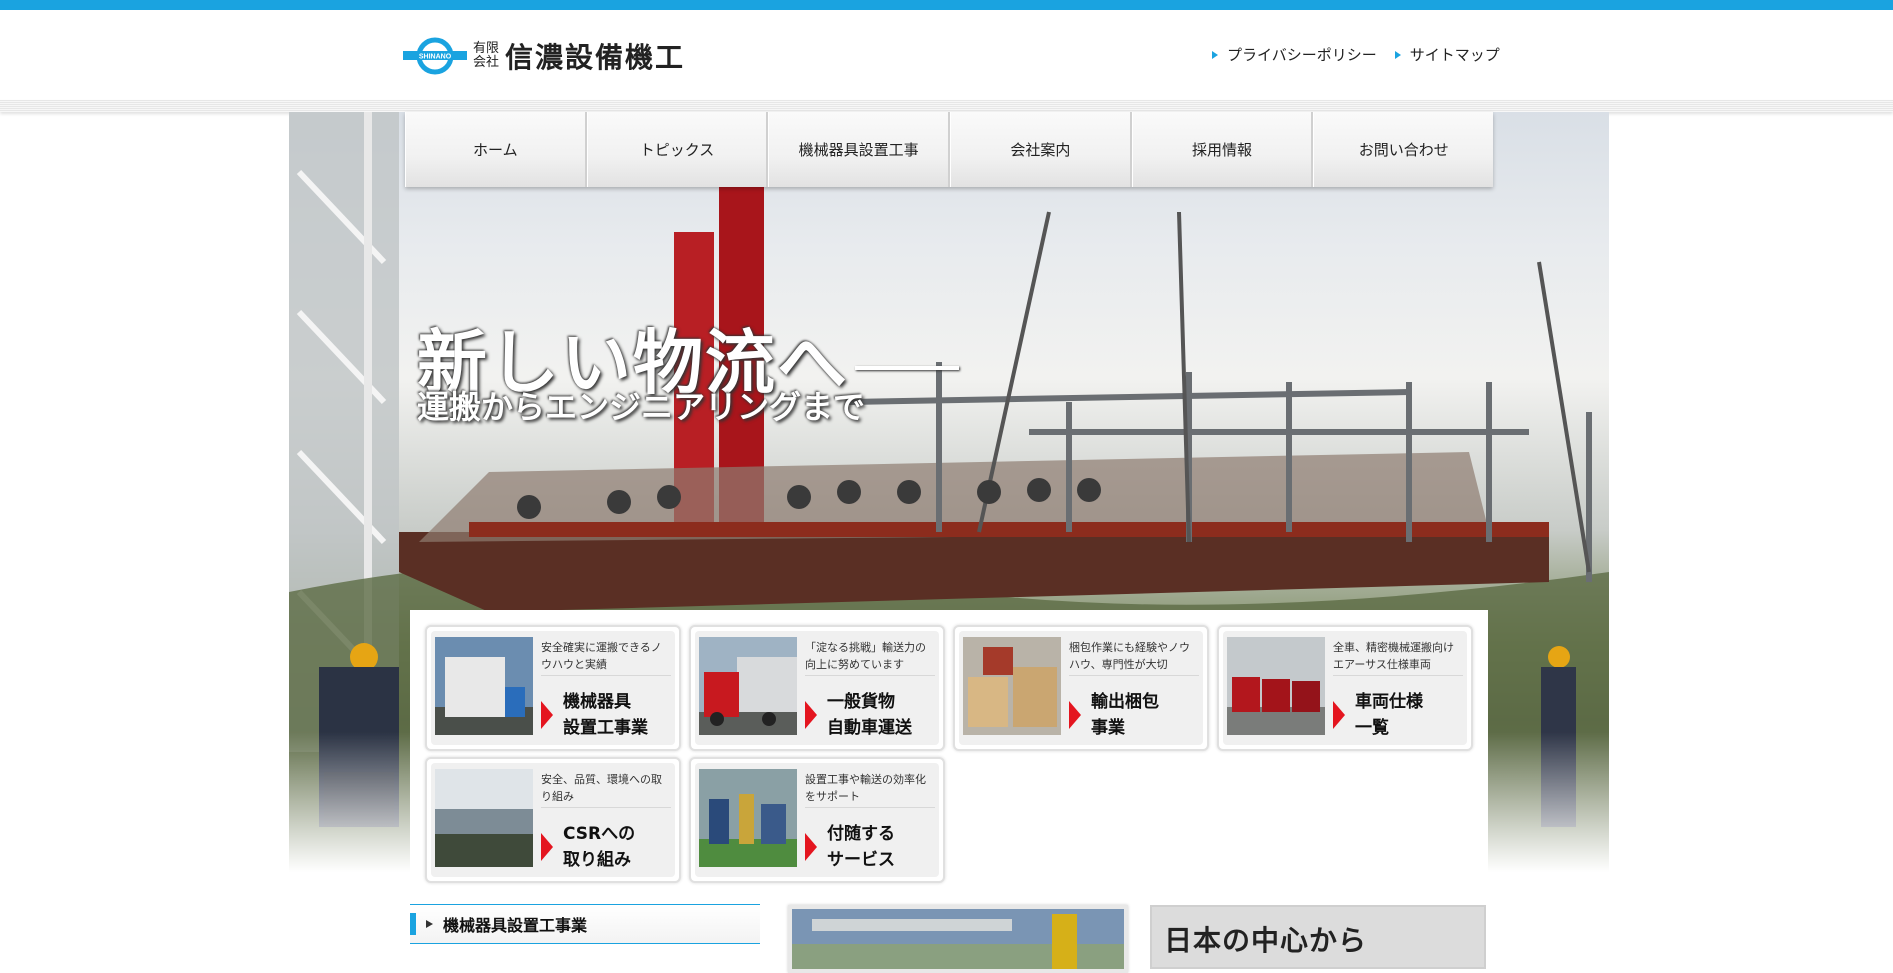 The height and width of the screenshot is (973, 1893). What do you see at coordinates (1108, 728) in the screenshot?
I see `card-title-line2: 事業` at bounding box center [1108, 728].